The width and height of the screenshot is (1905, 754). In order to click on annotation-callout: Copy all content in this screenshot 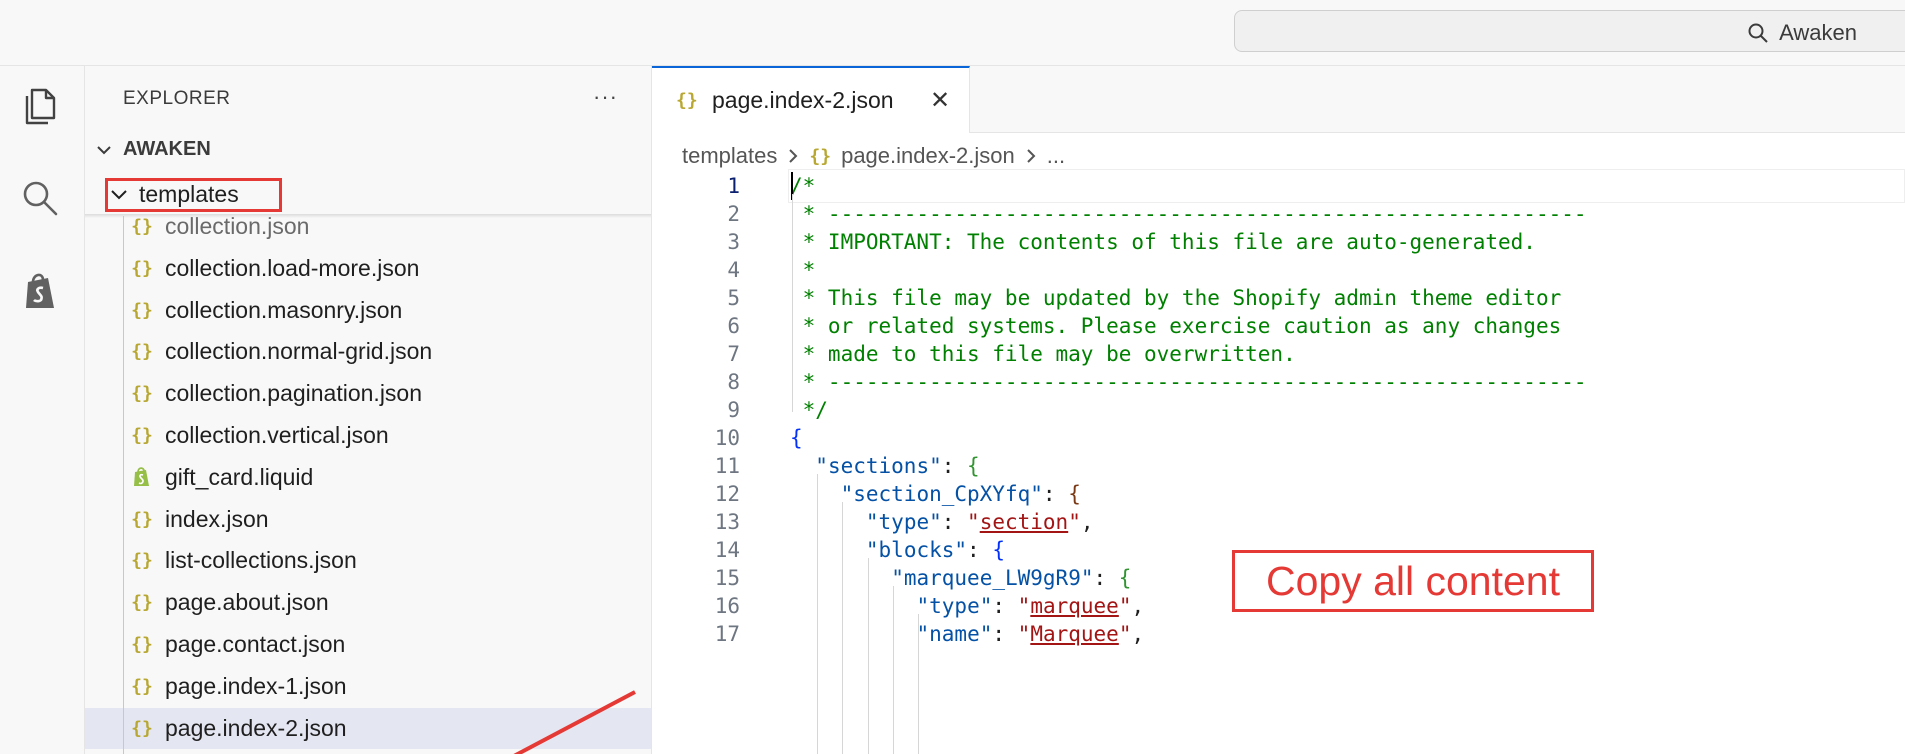, I will do `click(1413, 581)`.